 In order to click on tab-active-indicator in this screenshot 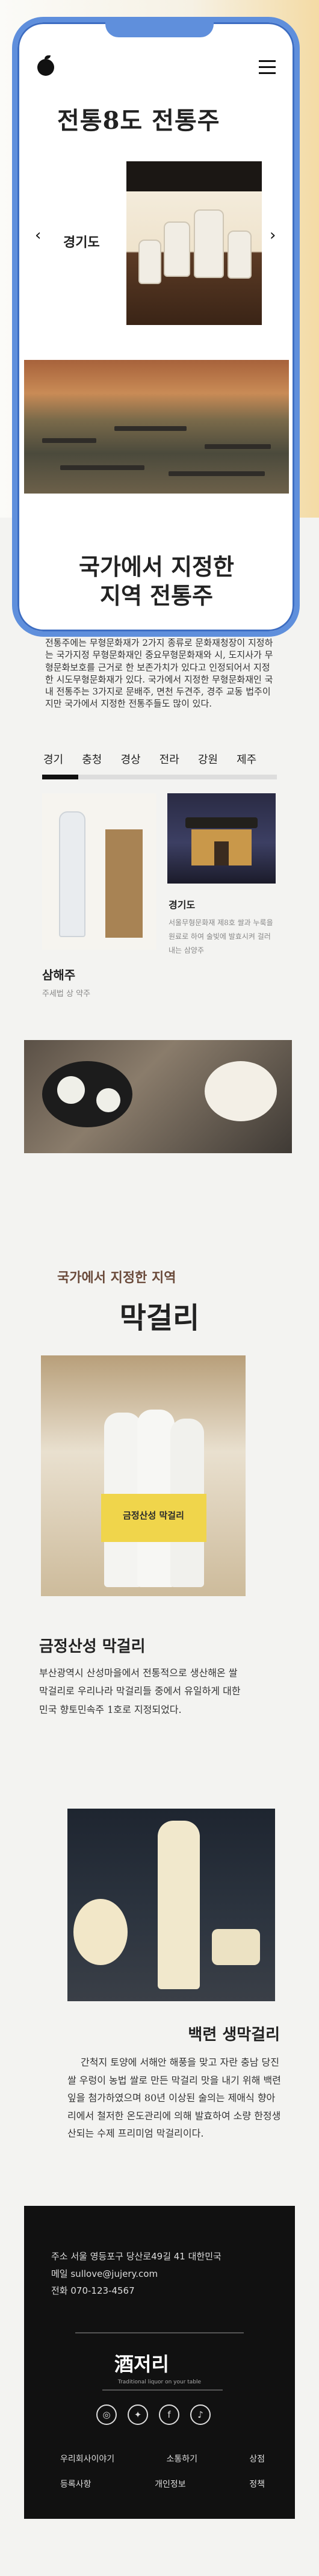, I will do `click(60, 777)`.